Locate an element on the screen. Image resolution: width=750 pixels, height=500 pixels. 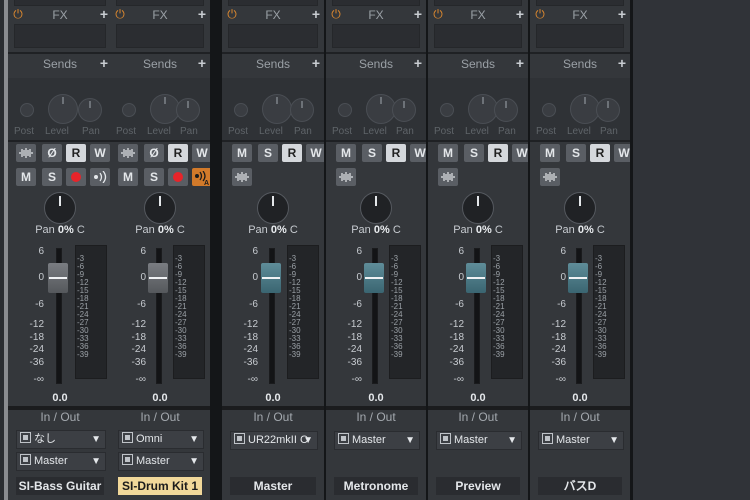
input-select: なし ▼ is located at coordinates (61, 439).